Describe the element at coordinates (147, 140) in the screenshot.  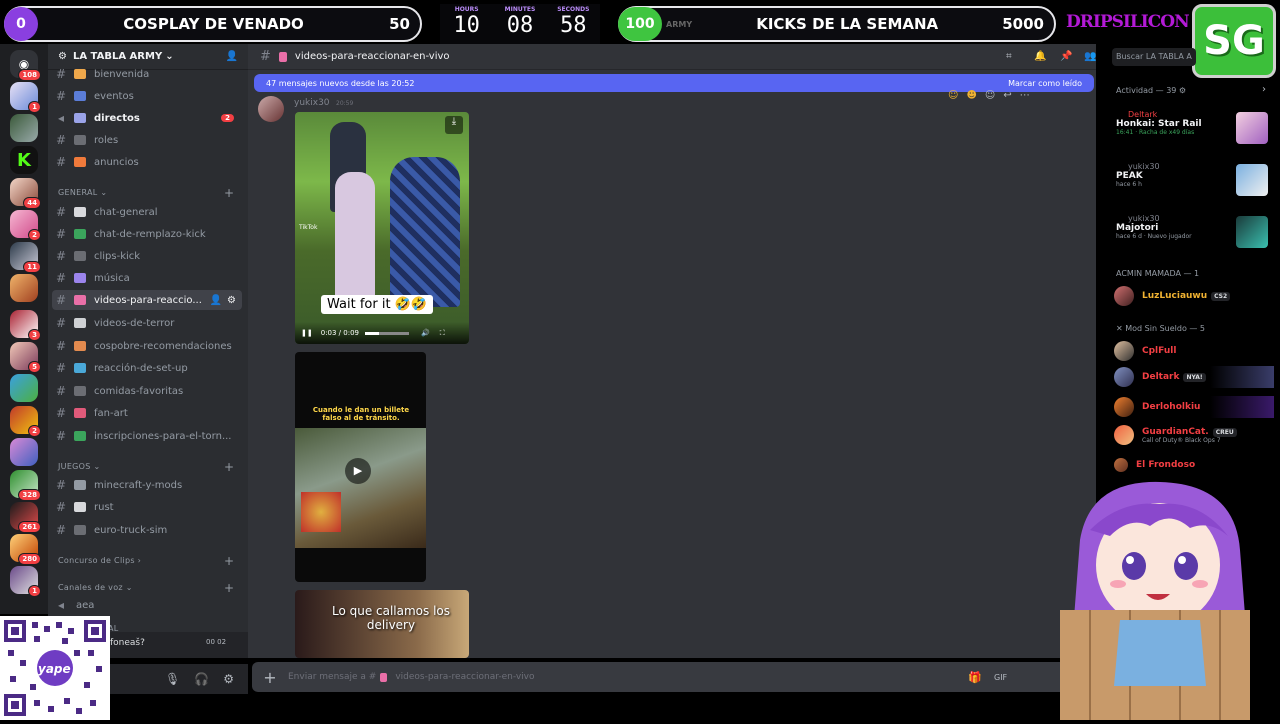
I see `channel-item: # roles` at that location.